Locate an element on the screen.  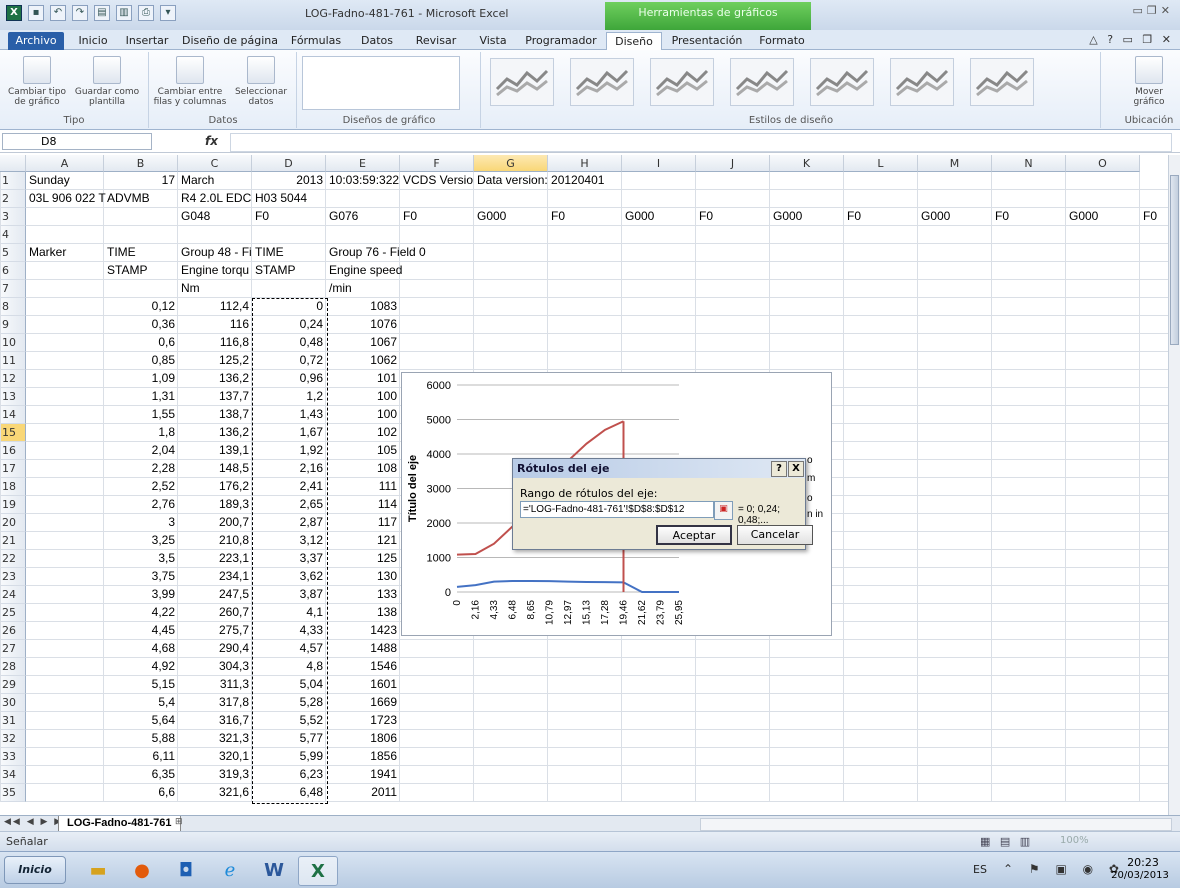
cell: 100 is located at coordinates (363, 414).